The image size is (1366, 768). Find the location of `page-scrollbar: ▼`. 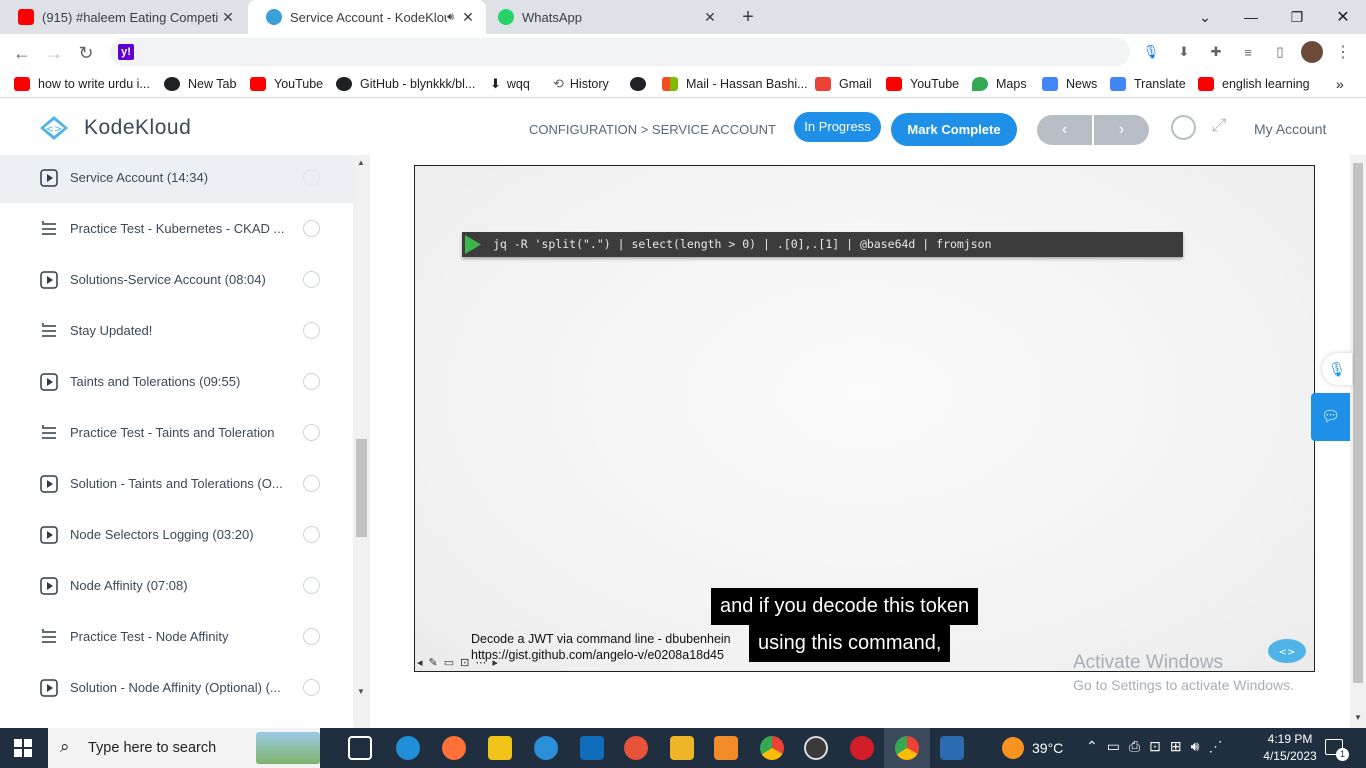

page-scrollbar: ▼ is located at coordinates (1358, 441).